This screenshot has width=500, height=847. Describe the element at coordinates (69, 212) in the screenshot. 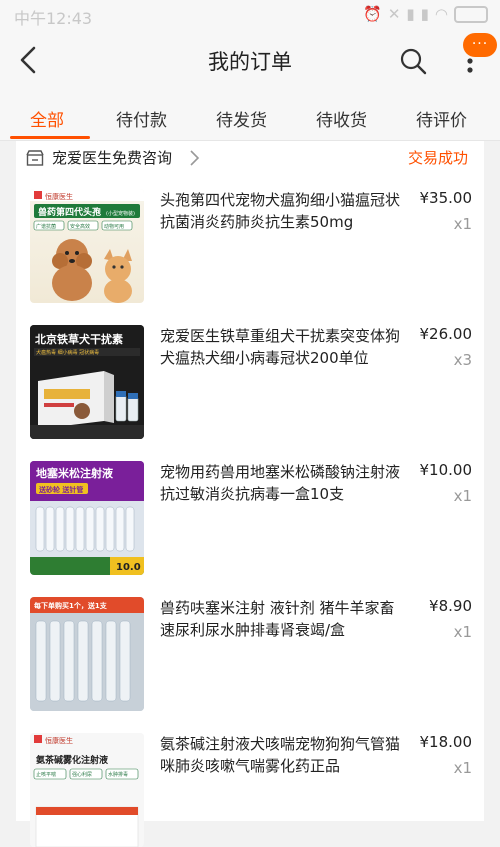

I see `thumb-title: 兽药第四代头孢` at that location.